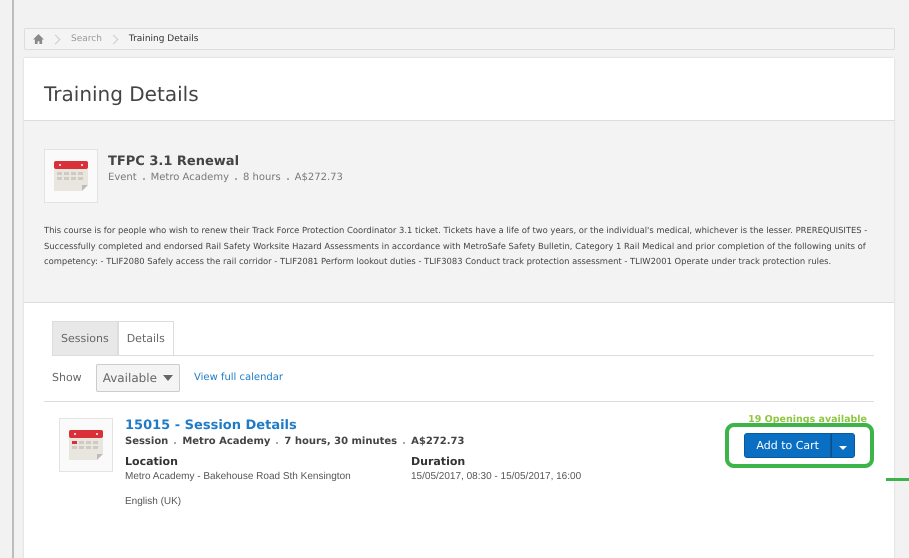 Image resolution: width=909 pixels, height=558 pixels. Describe the element at coordinates (85, 337) in the screenshot. I see `tab: Sessions` at that location.